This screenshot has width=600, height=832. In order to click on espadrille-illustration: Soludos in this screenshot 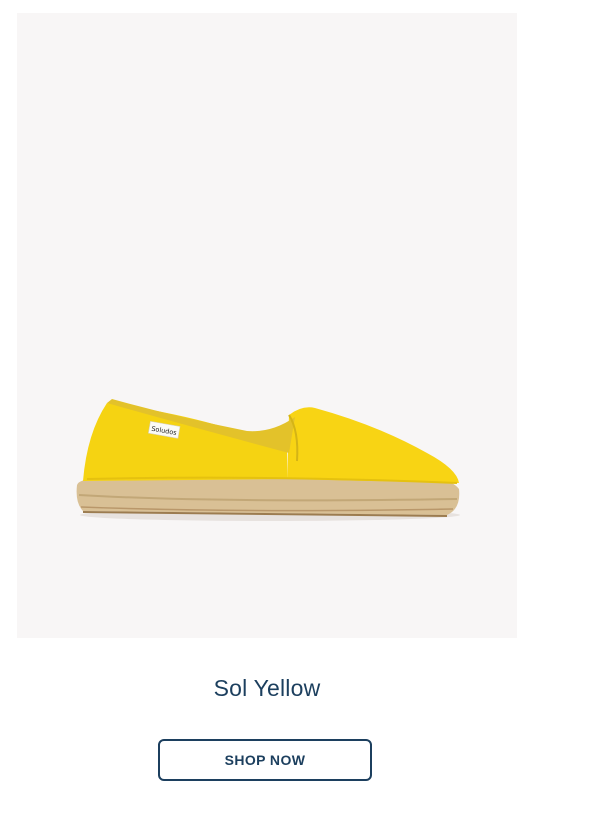, I will do `click(268, 460)`.